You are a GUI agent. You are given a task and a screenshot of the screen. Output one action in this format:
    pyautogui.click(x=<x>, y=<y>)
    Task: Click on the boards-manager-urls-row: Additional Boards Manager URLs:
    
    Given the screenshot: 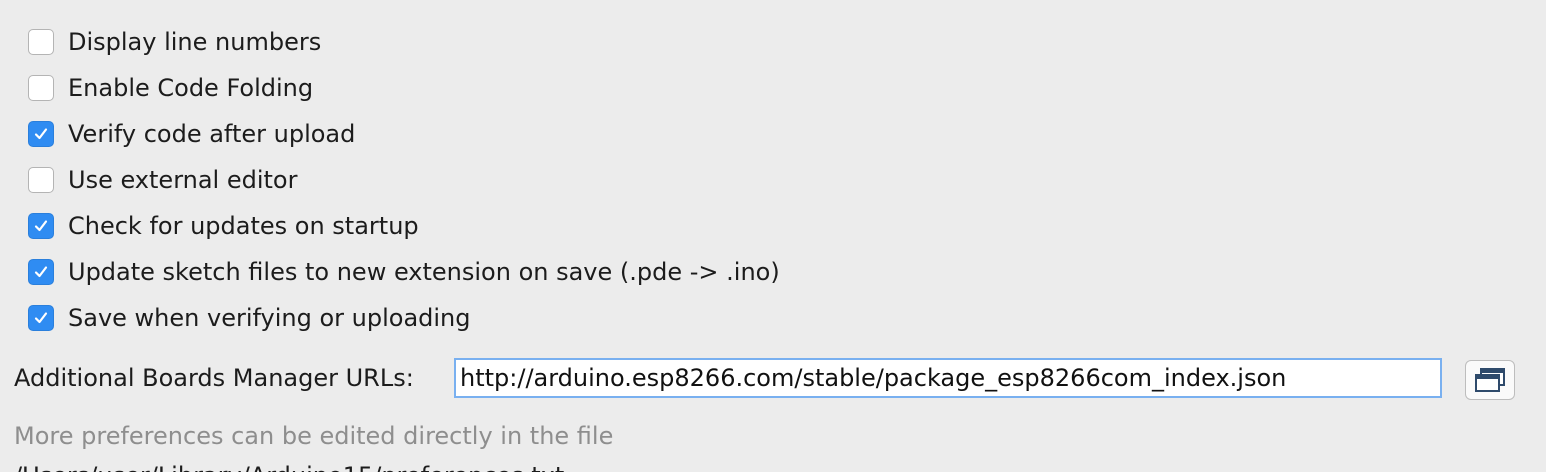 What is the action you would take?
    pyautogui.click(x=728, y=378)
    